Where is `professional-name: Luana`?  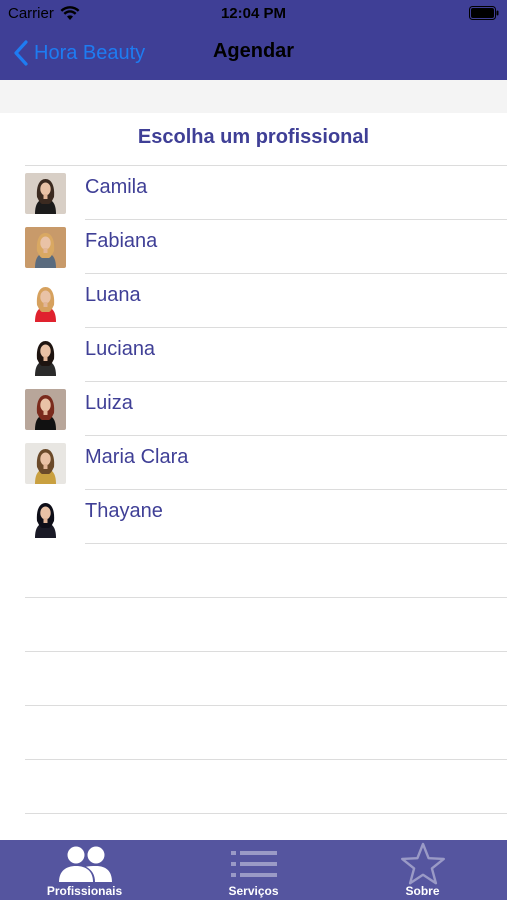 professional-name: Luana is located at coordinates (113, 295).